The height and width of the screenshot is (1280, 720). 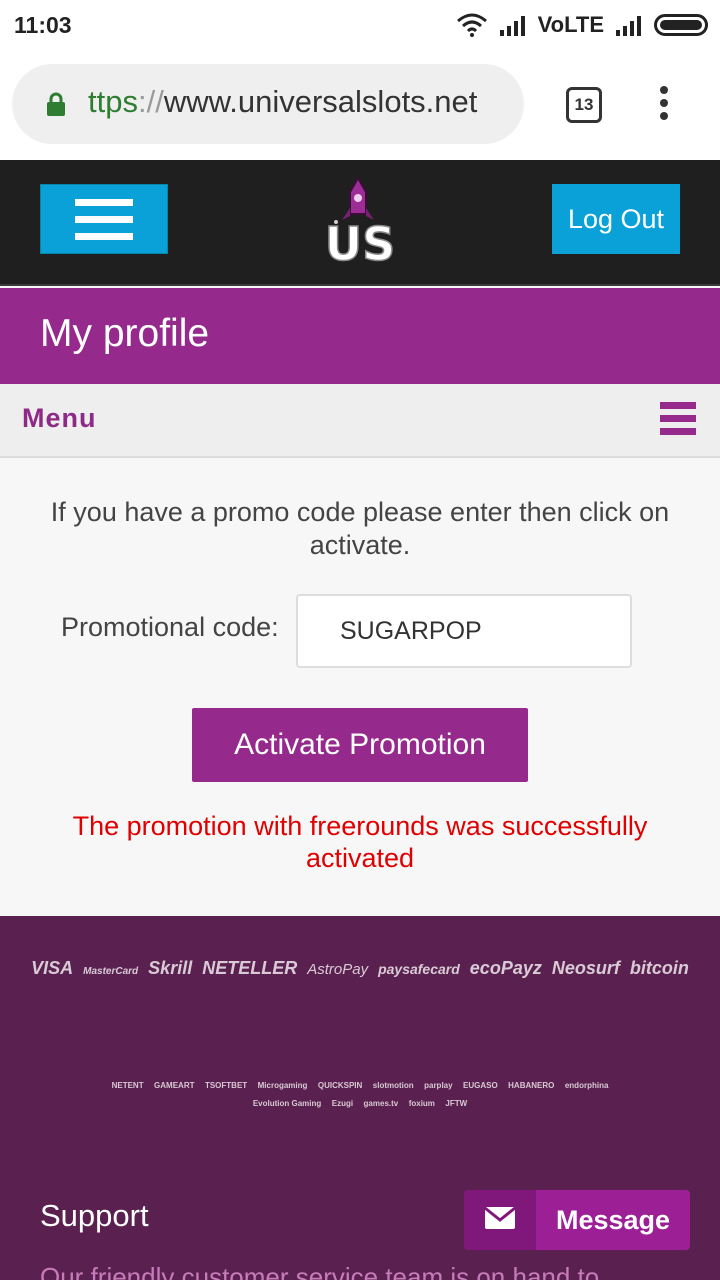 I want to click on provider-logo: GAMEART, so click(x=174, y=1085).